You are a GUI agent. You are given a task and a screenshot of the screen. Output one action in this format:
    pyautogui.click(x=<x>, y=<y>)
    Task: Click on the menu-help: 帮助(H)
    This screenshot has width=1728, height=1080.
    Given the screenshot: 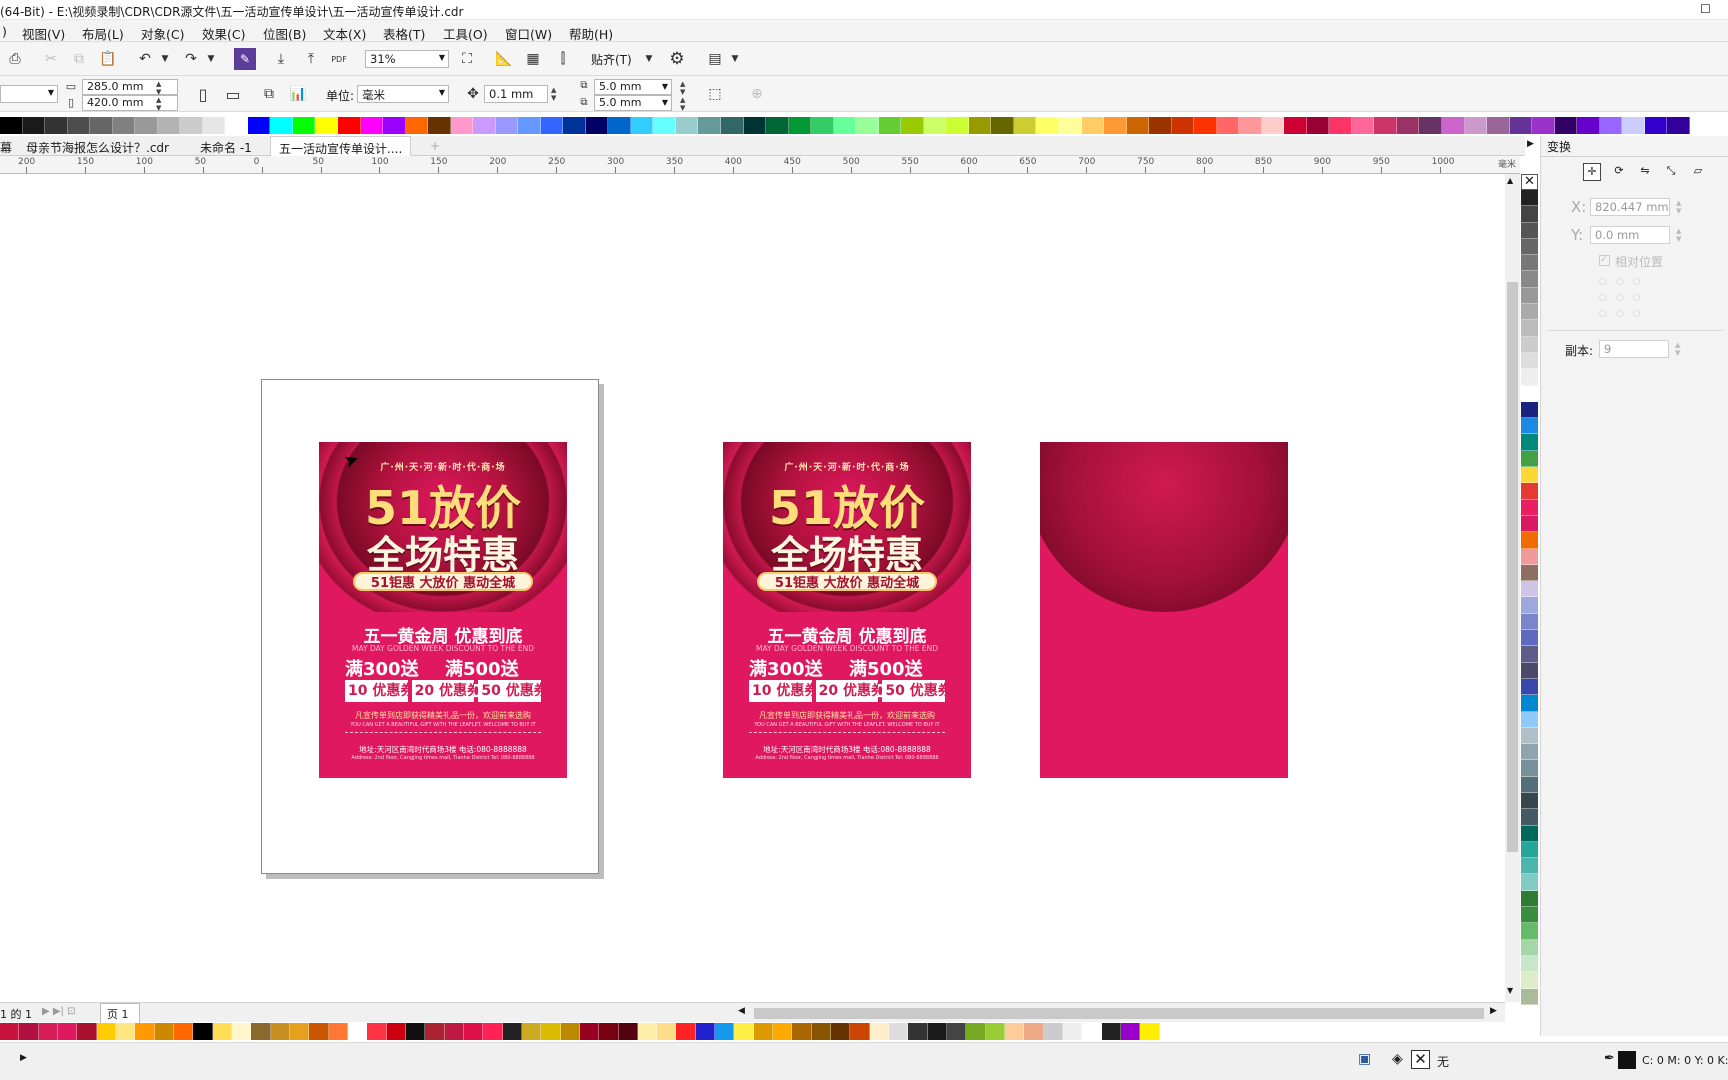 What is the action you would take?
    pyautogui.click(x=591, y=33)
    